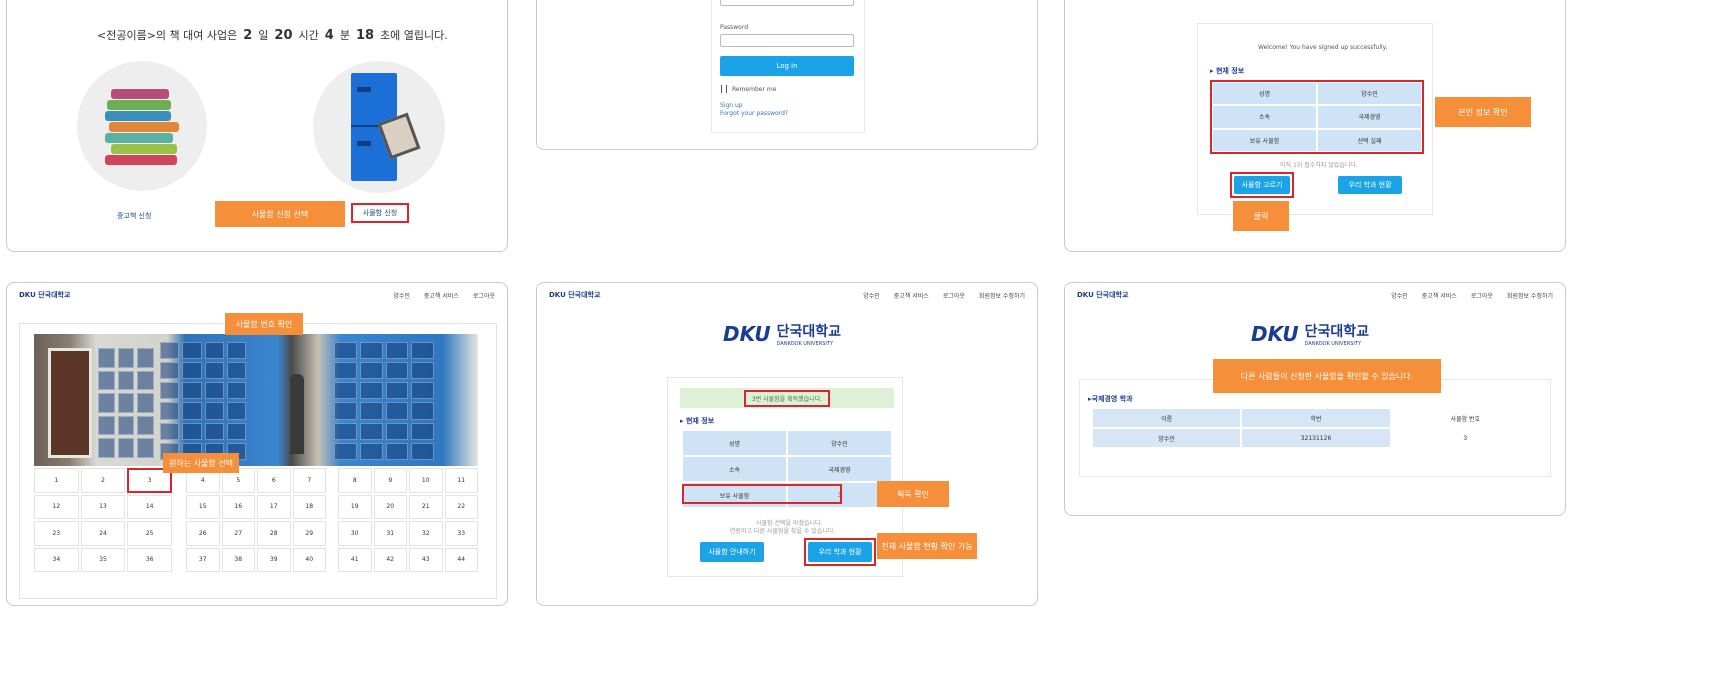  I want to click on locker-button: 41, so click(355, 559).